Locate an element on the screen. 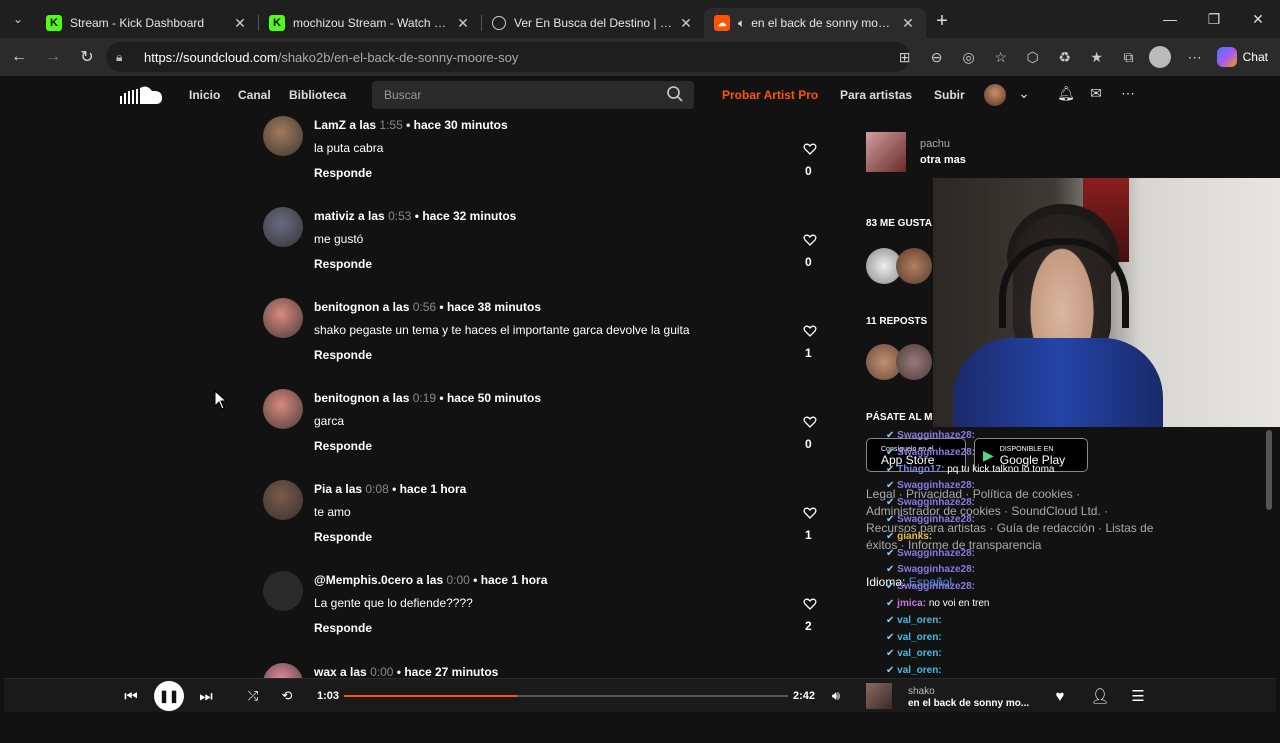 The height and width of the screenshot is (743, 1280). queue-icon: ☰ is located at coordinates (1138, 696).